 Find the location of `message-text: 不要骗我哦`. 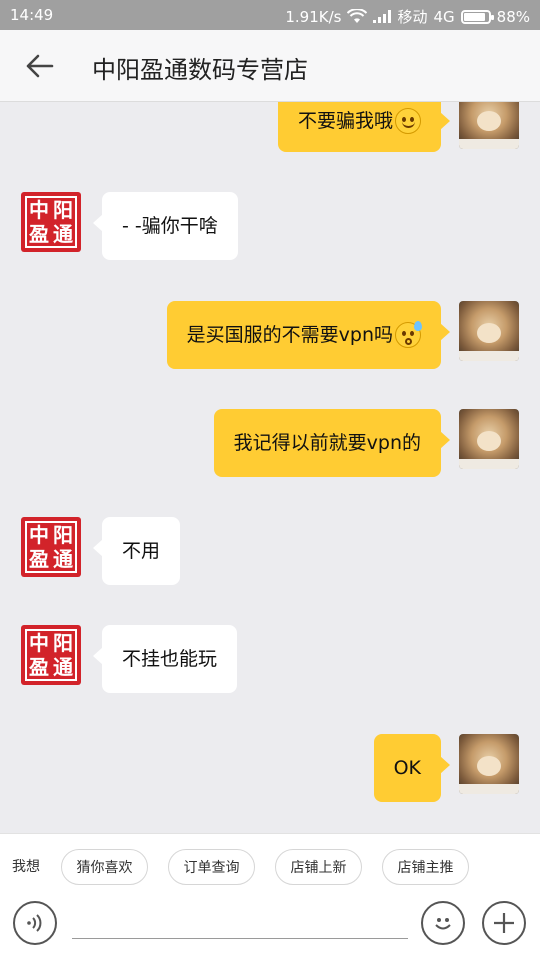

message-text: 不要骗我哦 is located at coordinates (345, 121).